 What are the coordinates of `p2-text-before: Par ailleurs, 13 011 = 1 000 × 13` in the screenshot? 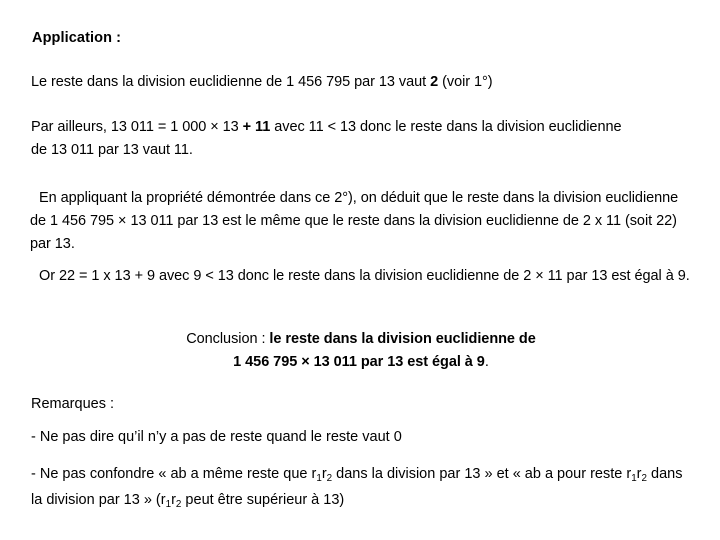 It's located at (137, 127).